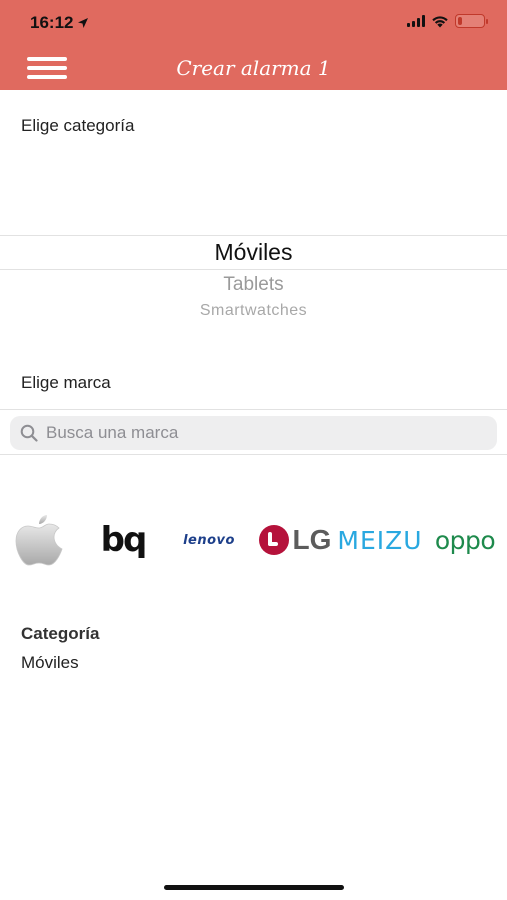 Image resolution: width=507 pixels, height=900 pixels. Describe the element at coordinates (52, 22) in the screenshot. I see `status-time-text: 16:12` at that location.